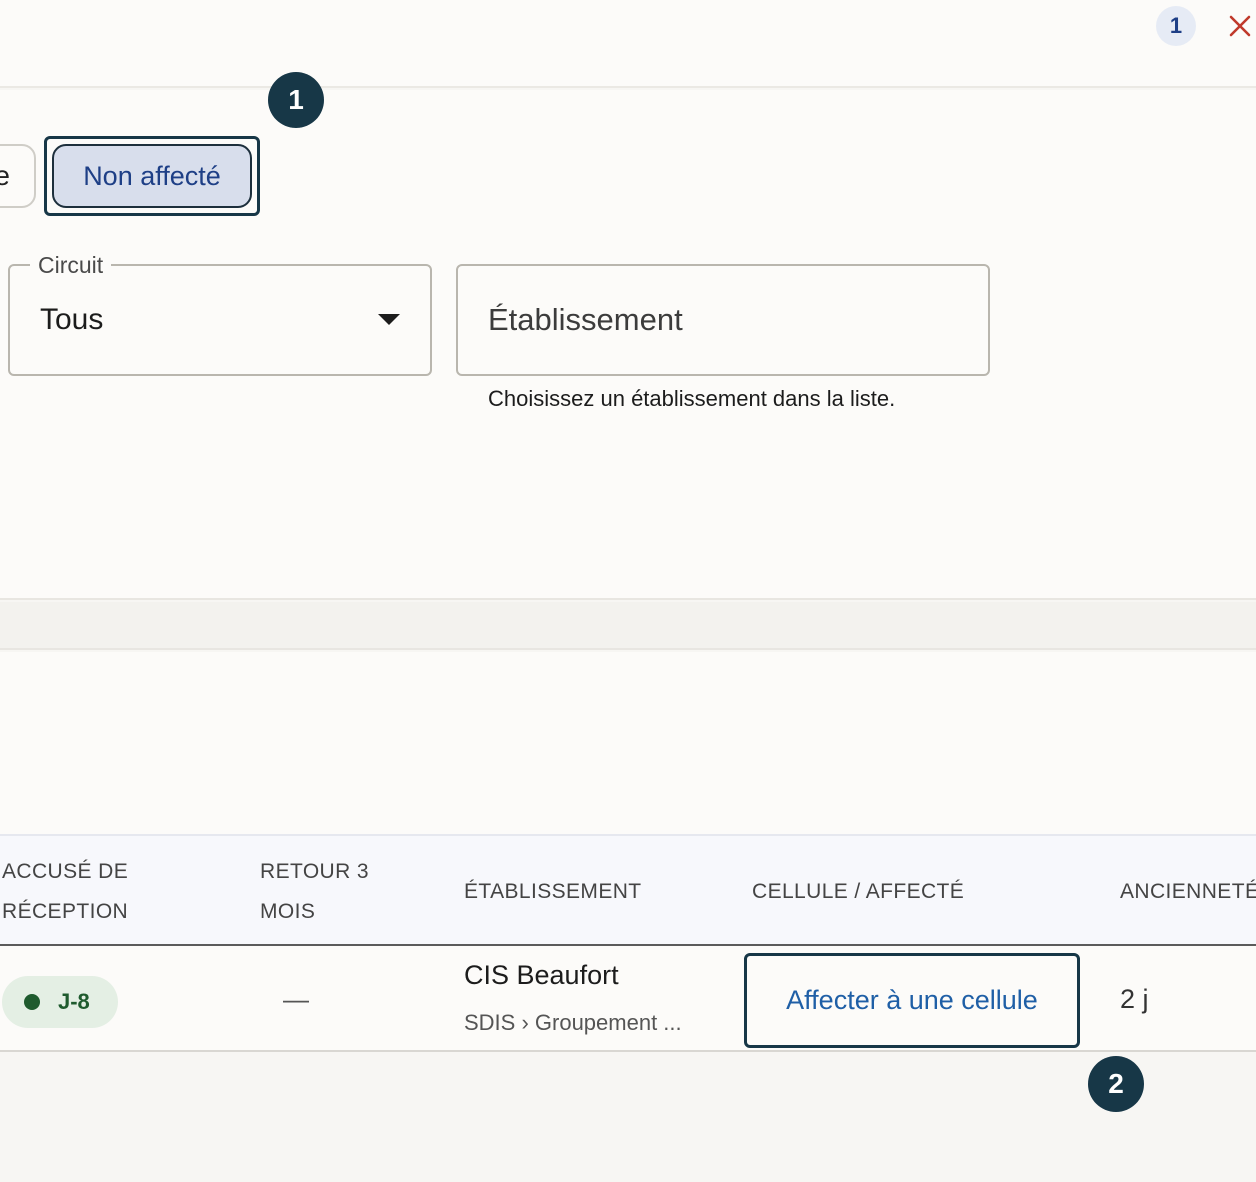  I want to click on circuit-select-label: Circuit, so click(71, 265).